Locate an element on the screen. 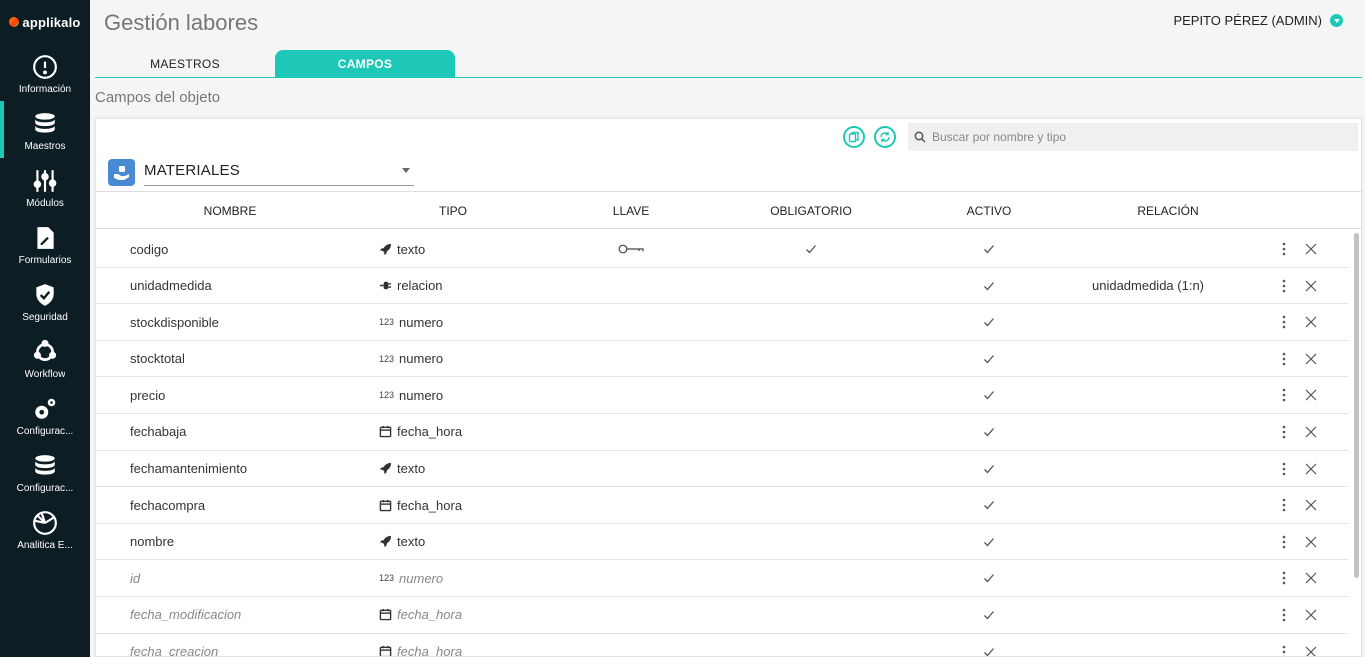  sidebar-item-informacion: Información is located at coordinates (45, 72).